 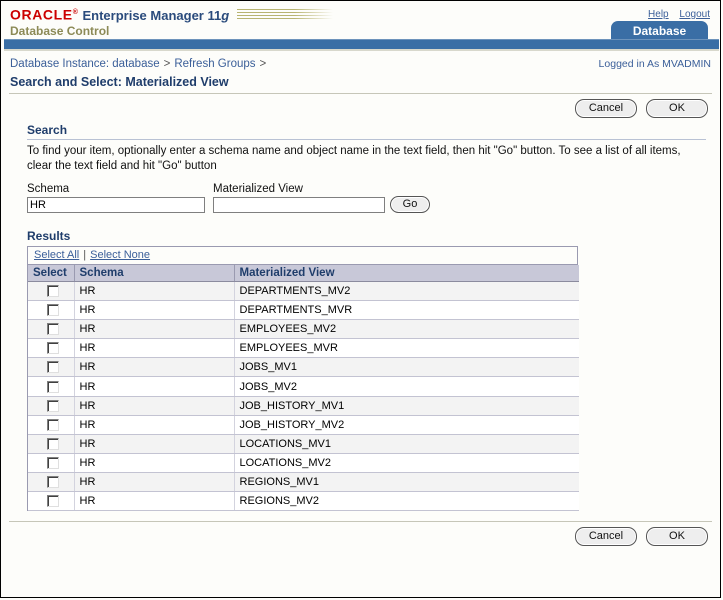 I want to click on mview-field-group: Materialized View, so click(x=299, y=197).